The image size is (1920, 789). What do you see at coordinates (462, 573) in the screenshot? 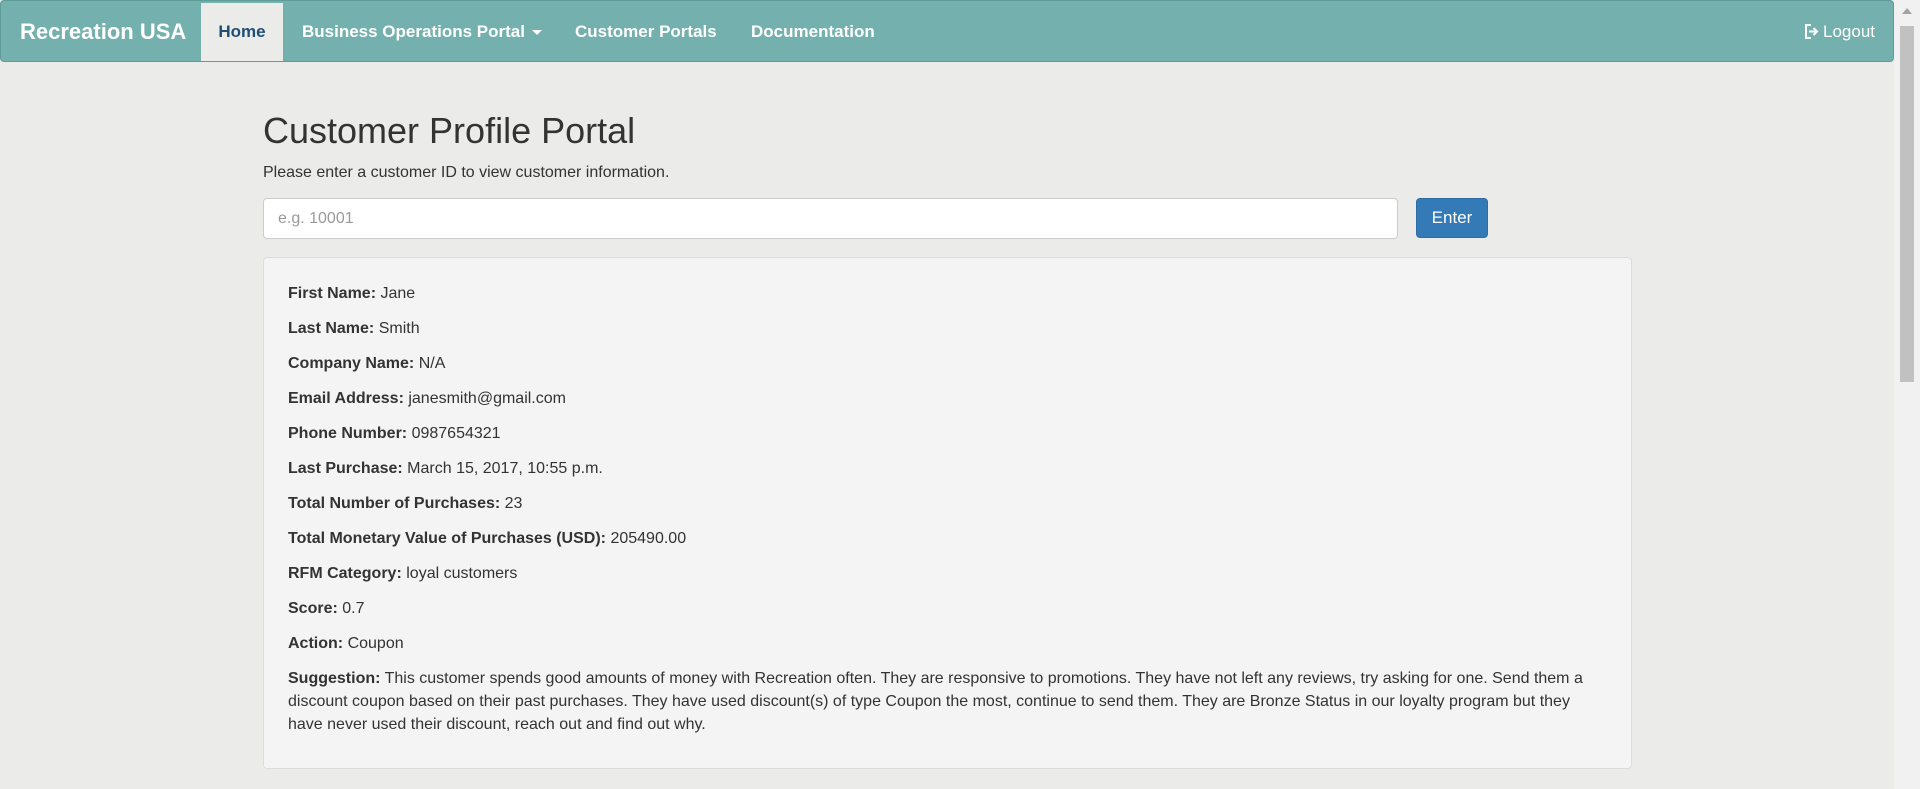
I see `field-value: loyal customers` at bounding box center [462, 573].